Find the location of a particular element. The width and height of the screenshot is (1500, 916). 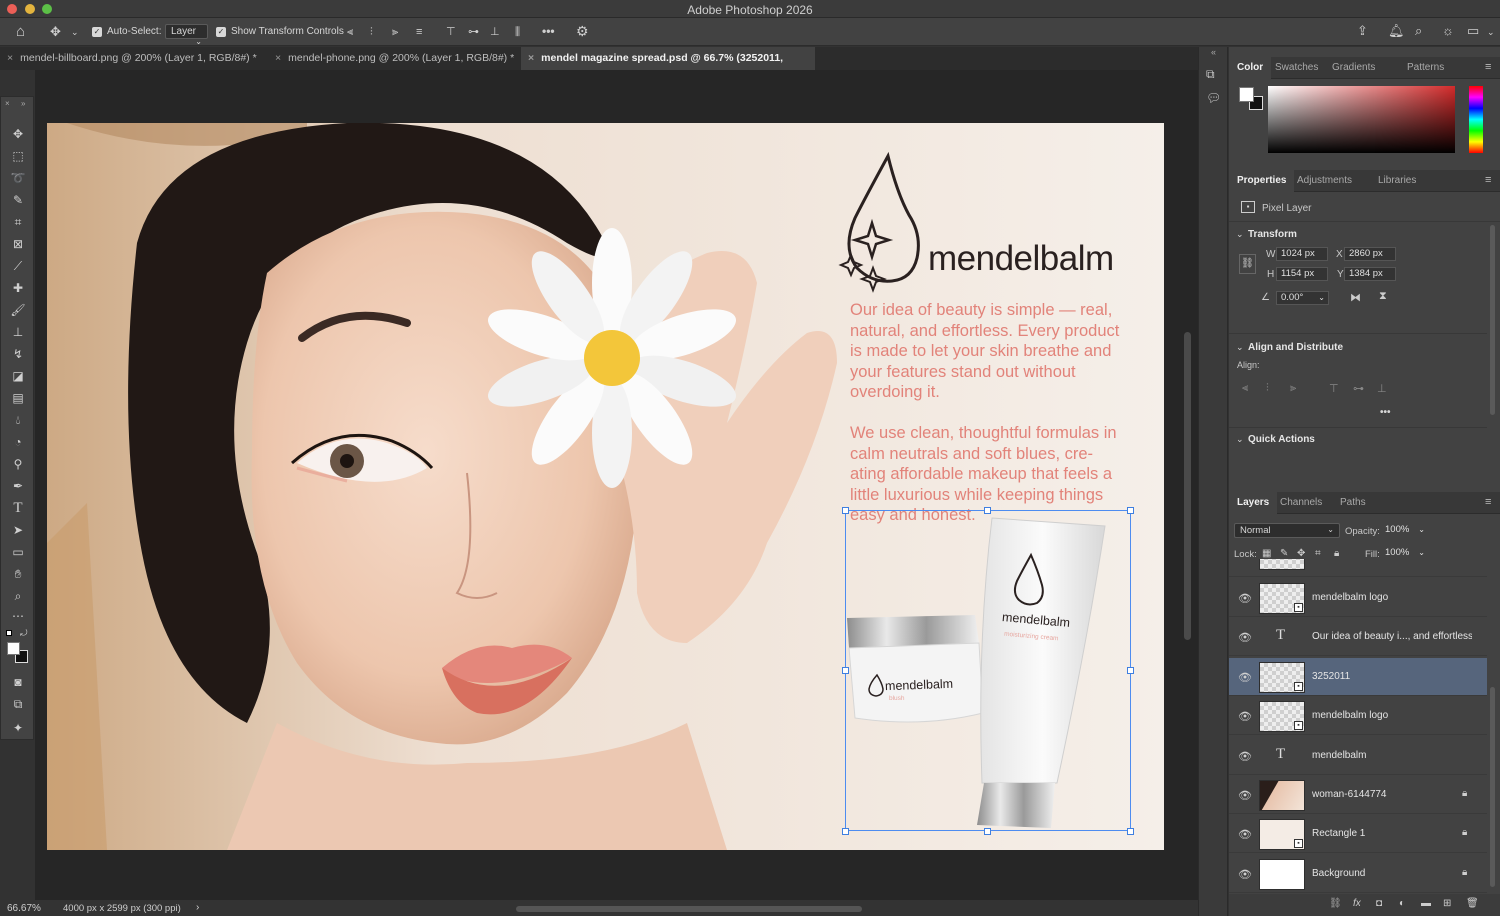

zoom-level: 66.67% is located at coordinates (24, 908).